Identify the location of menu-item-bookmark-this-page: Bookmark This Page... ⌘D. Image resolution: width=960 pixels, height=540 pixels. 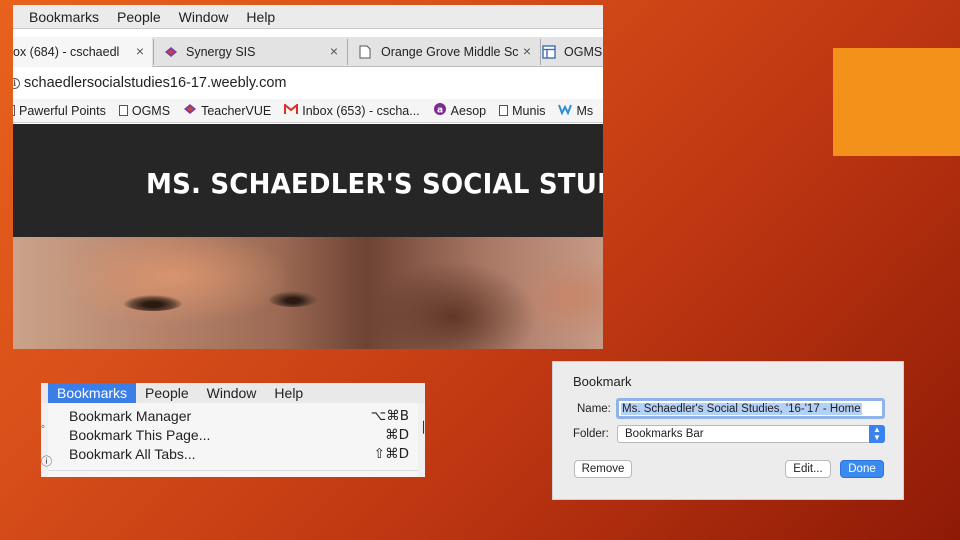
(239, 436).